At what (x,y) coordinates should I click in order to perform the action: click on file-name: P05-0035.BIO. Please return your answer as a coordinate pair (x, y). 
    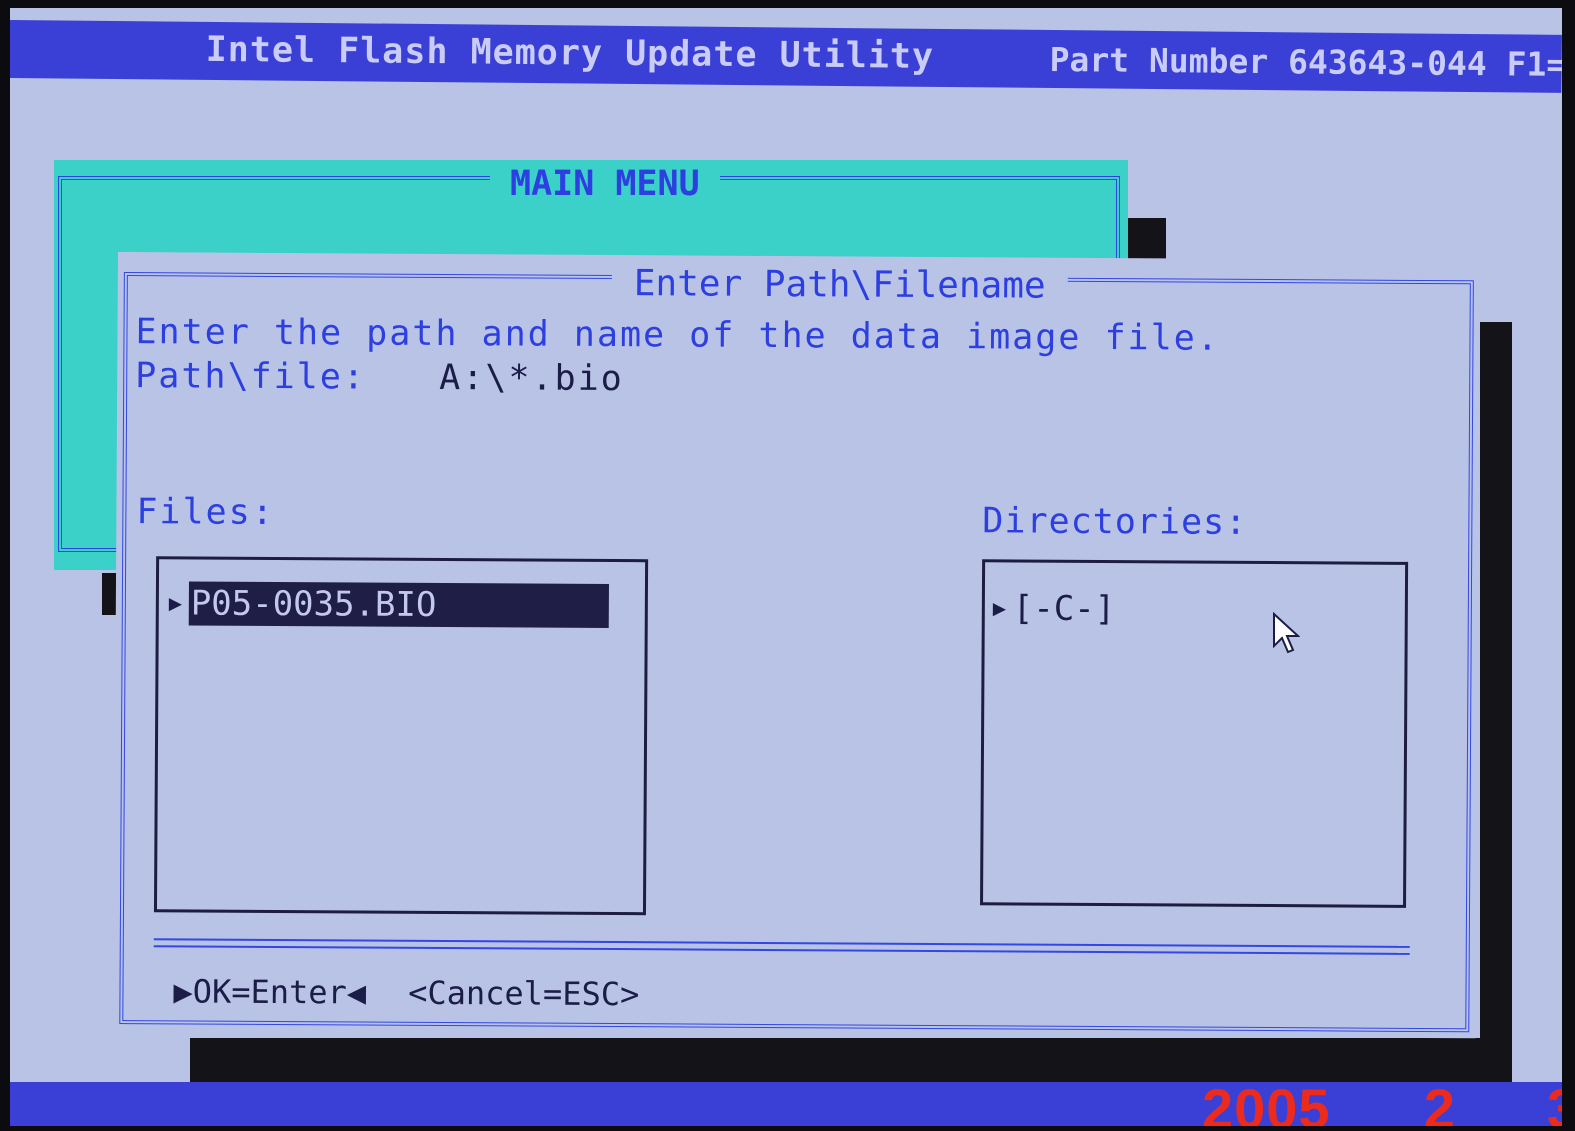
    Looking at the image, I should click on (398, 605).